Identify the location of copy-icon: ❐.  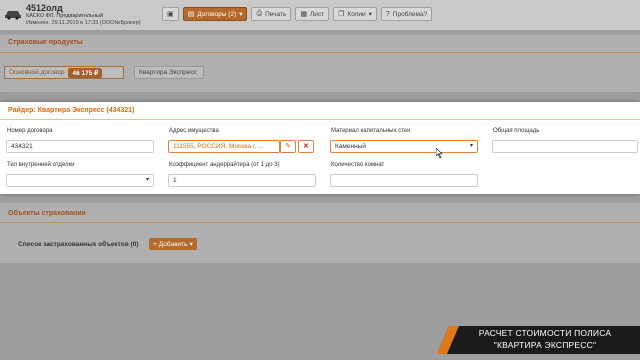
(341, 14).